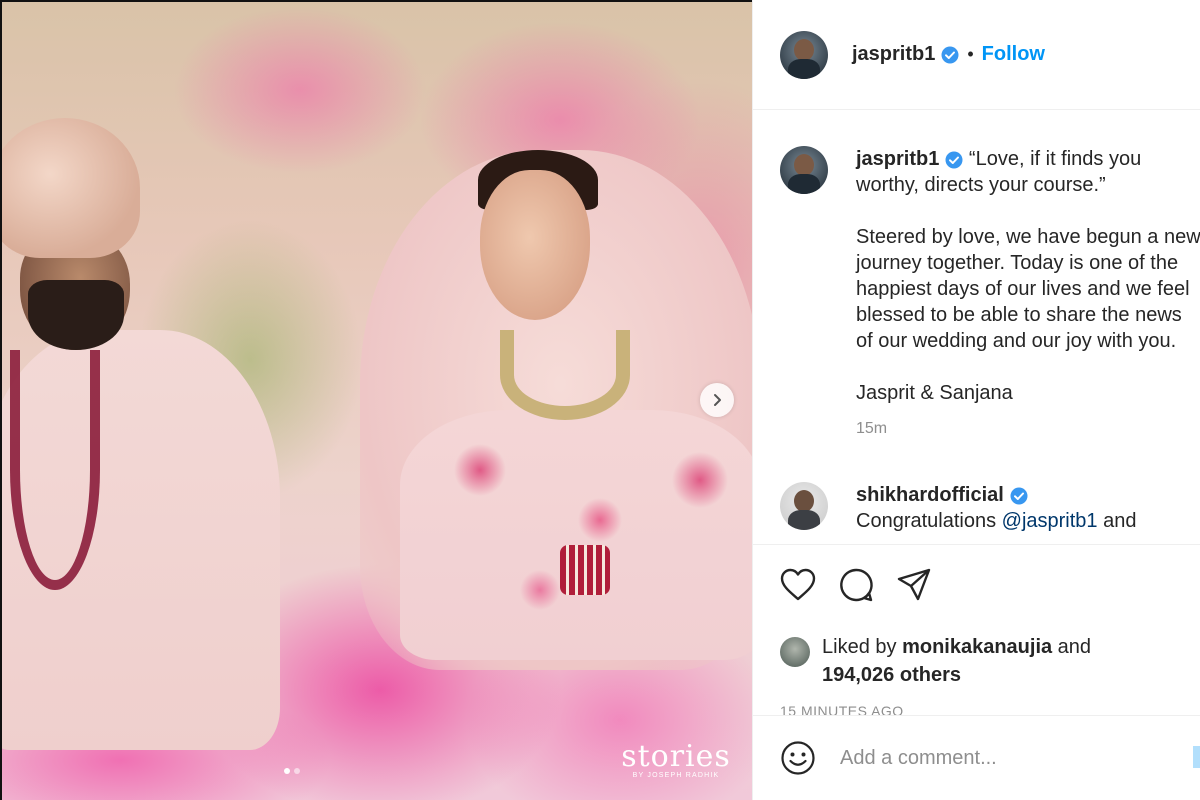 This screenshot has height=800, width=1200. I want to click on post-comment-button, so click(1196, 757).